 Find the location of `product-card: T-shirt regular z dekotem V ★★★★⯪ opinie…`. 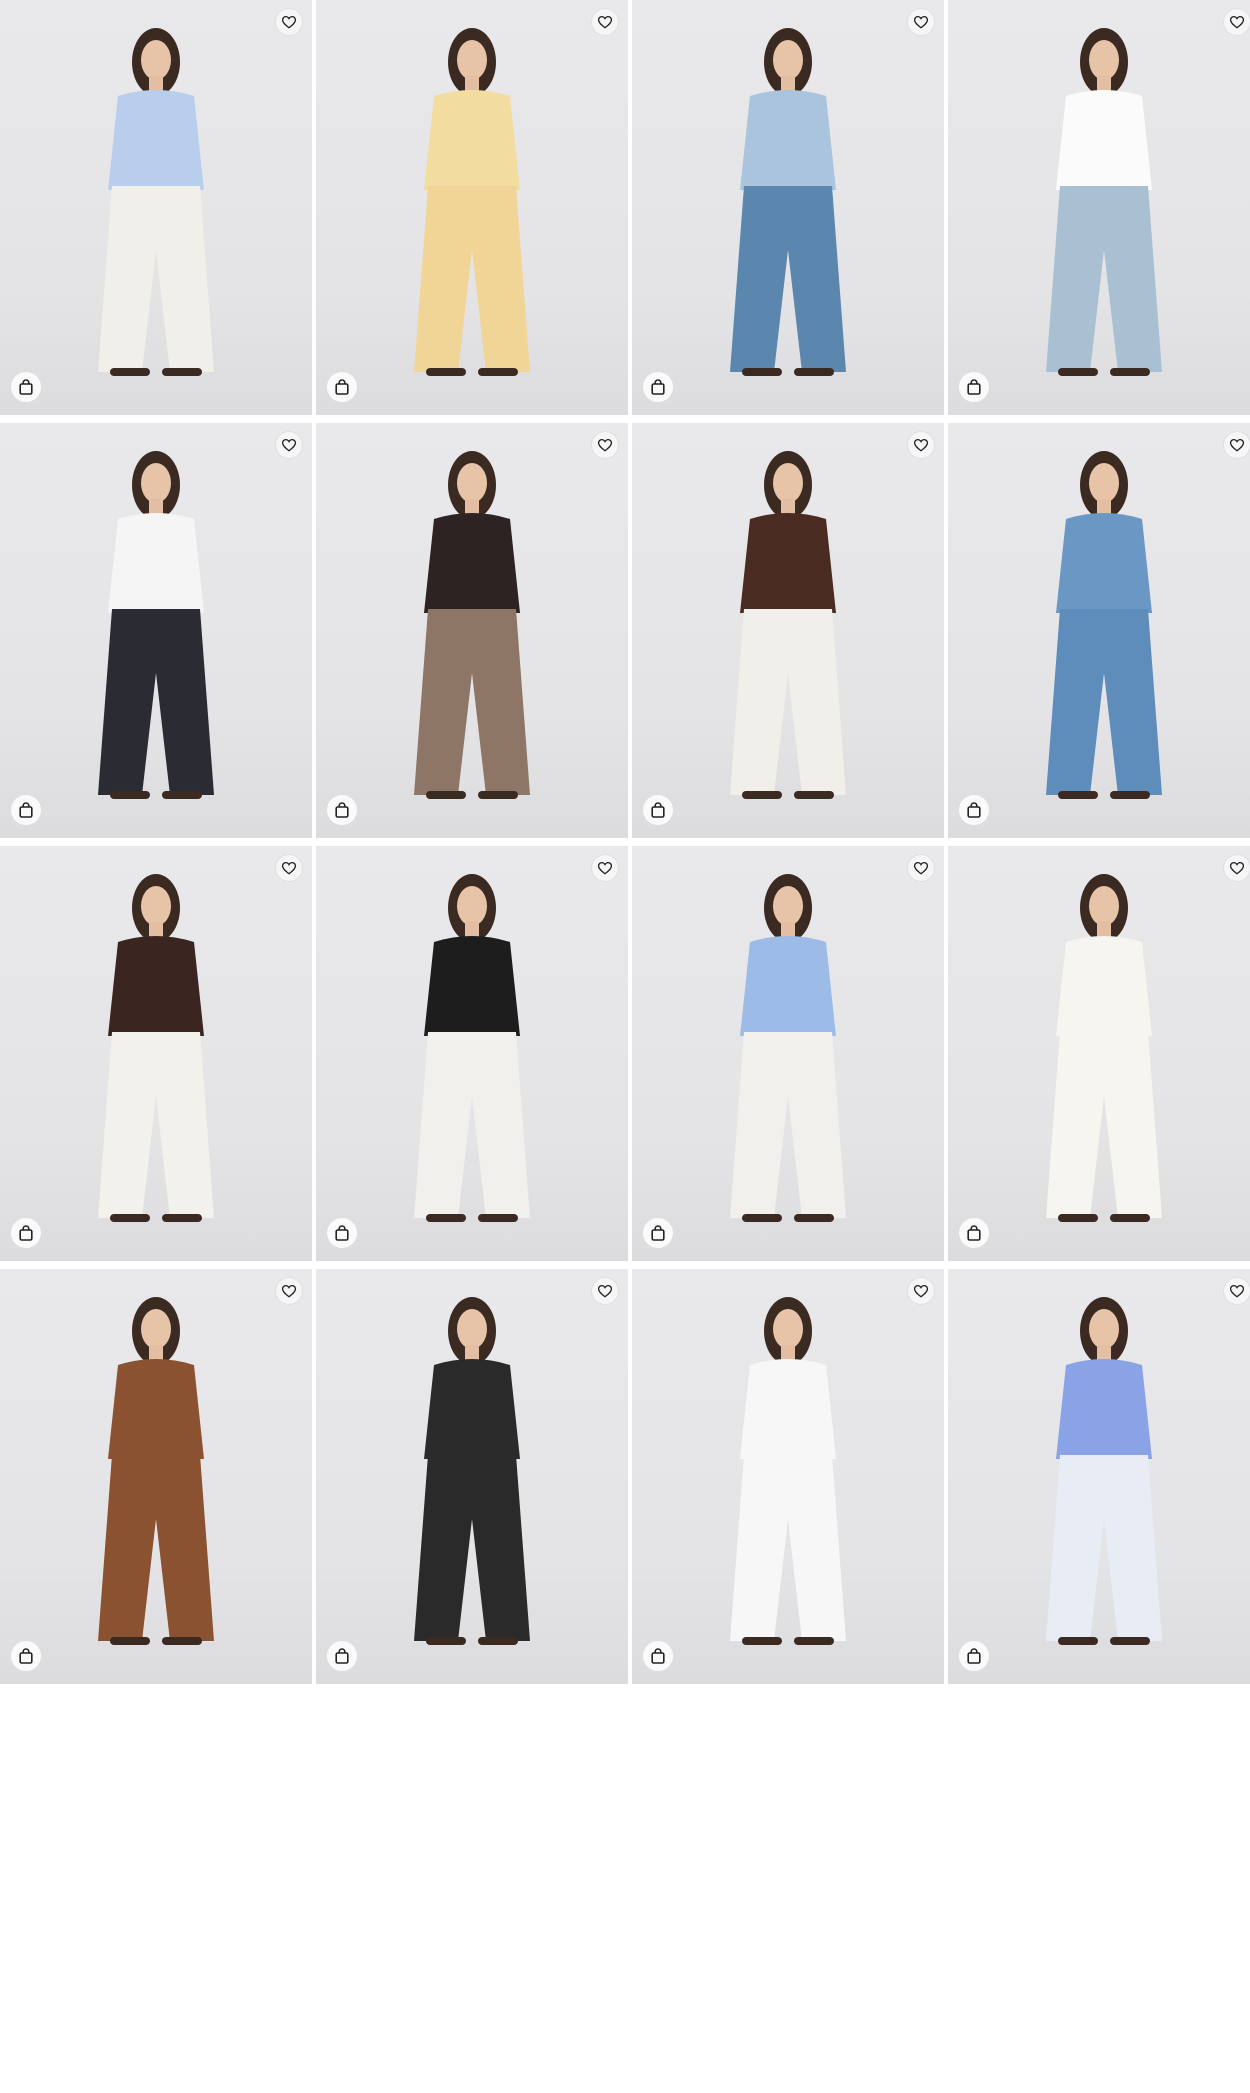

product-card: T-shirt regular z dekotem V ★★★★⯪ opinie… is located at coordinates (156, 665).